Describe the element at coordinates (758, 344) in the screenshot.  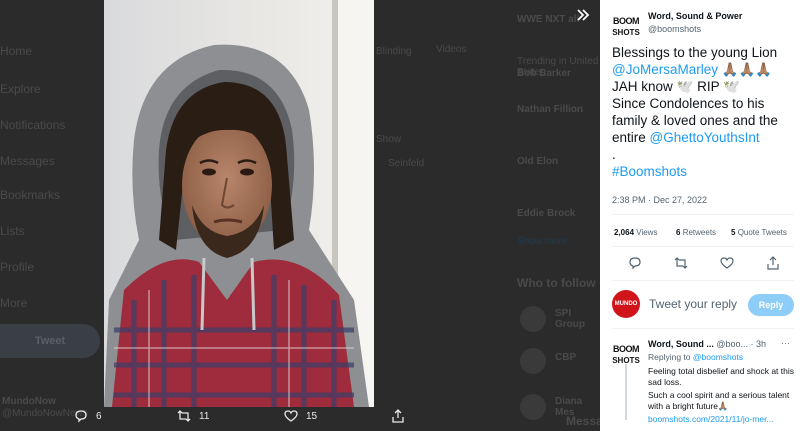
I see `reply-time: · 3h` at that location.